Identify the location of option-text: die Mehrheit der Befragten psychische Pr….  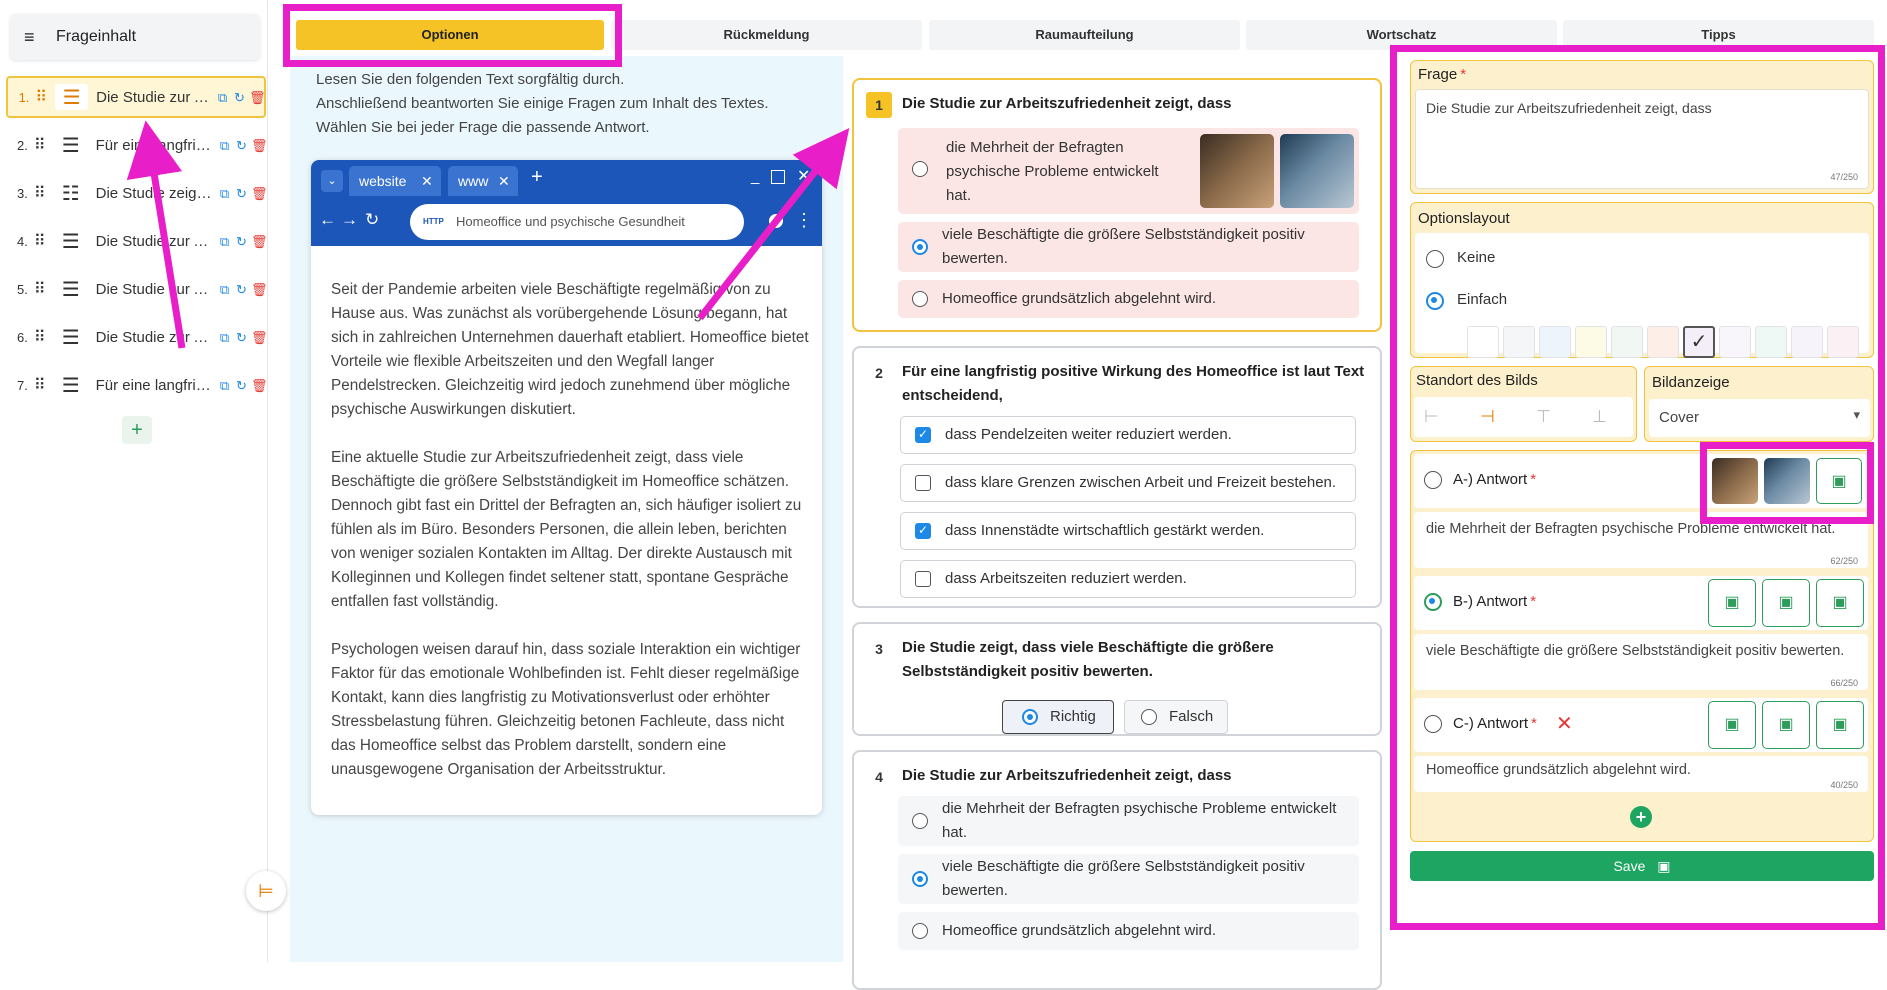
(1052, 171).